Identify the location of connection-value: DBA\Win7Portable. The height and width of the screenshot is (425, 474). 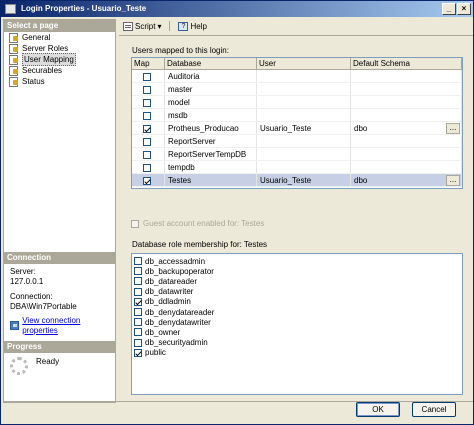
(43, 306).